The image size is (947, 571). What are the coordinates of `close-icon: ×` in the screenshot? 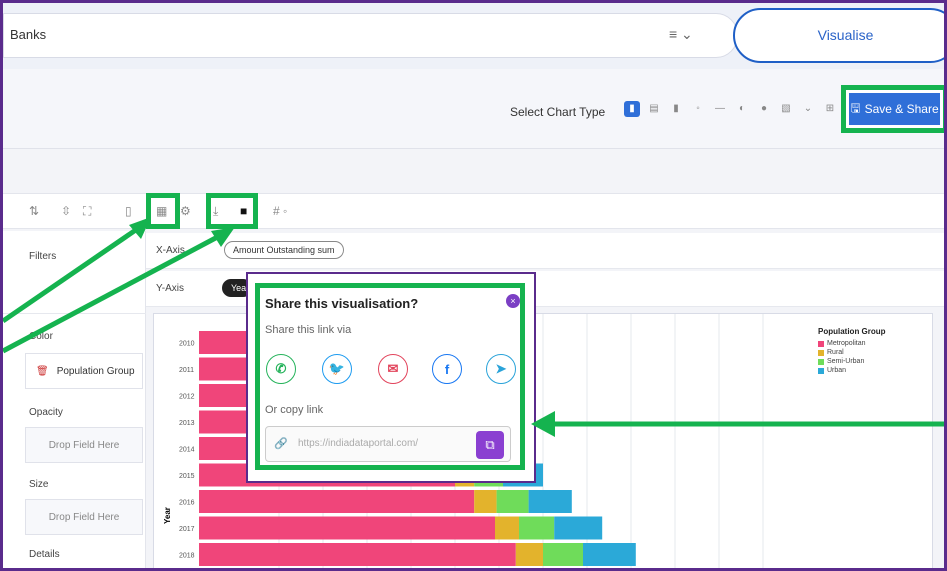 It's located at (513, 301).